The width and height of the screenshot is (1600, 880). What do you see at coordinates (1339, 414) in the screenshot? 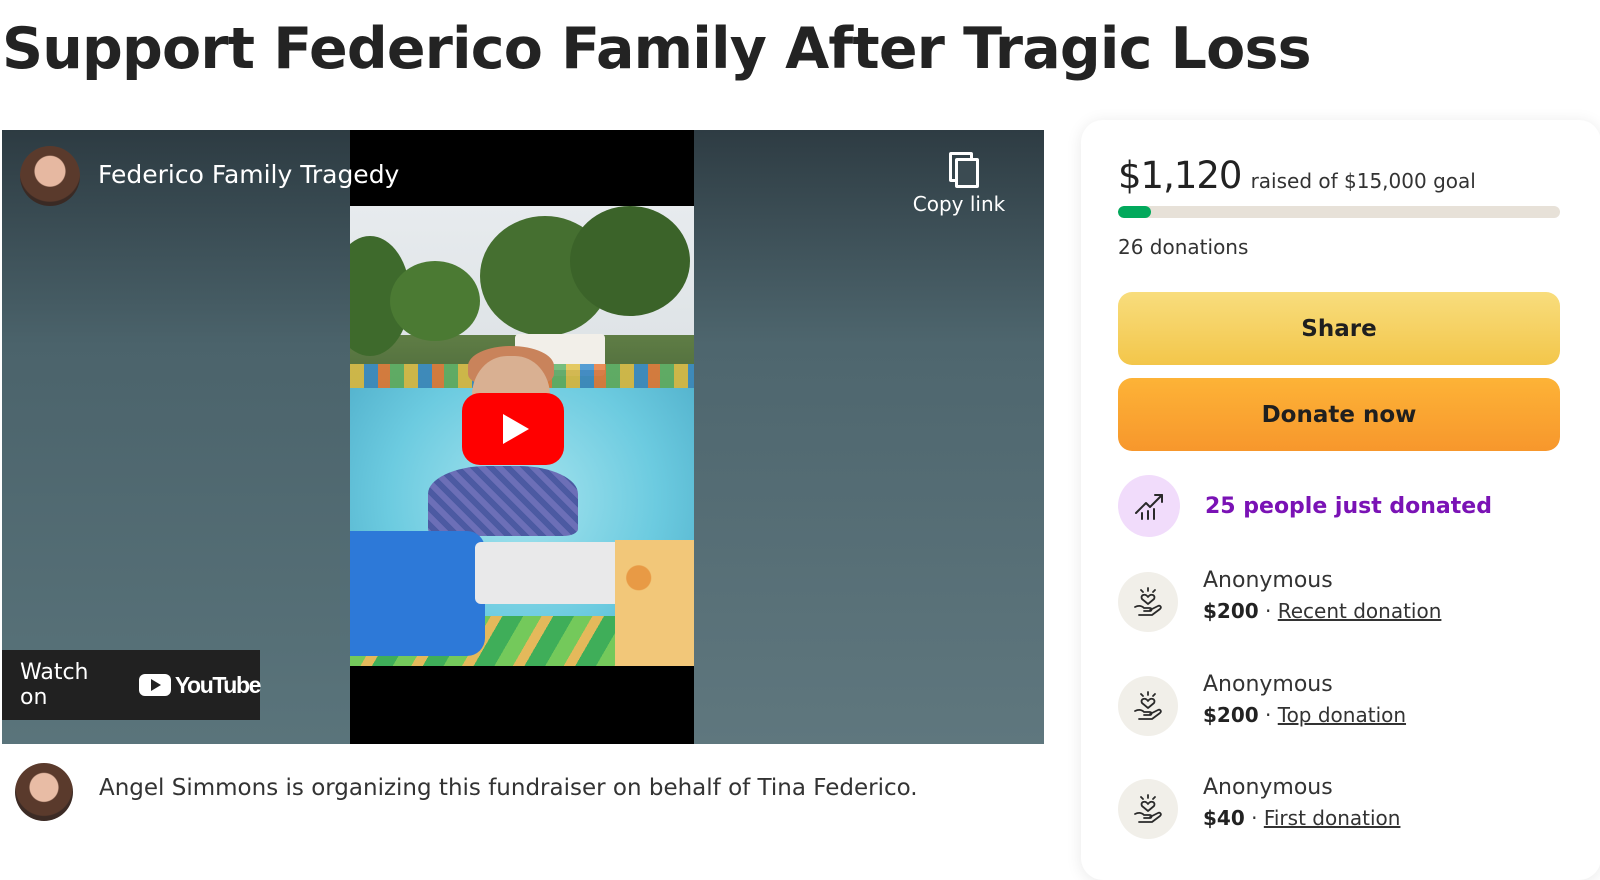
I see `donate-now-button: Donate now` at bounding box center [1339, 414].